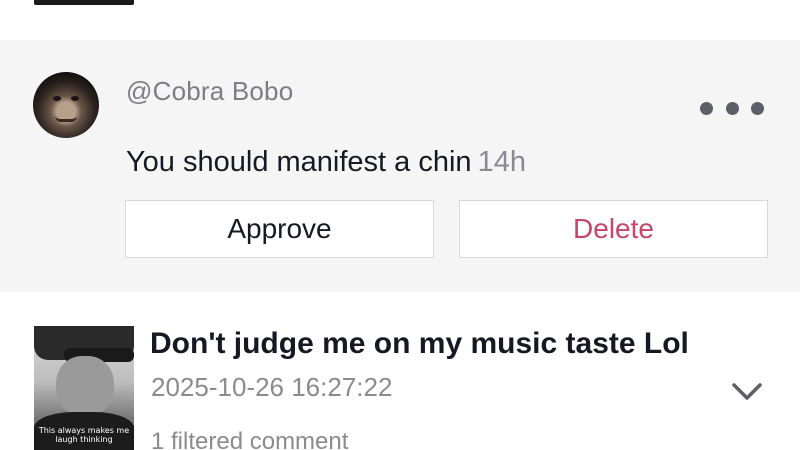  Describe the element at coordinates (272, 387) in the screenshot. I see `video-date: 2025-10-26 16:27:22` at that location.